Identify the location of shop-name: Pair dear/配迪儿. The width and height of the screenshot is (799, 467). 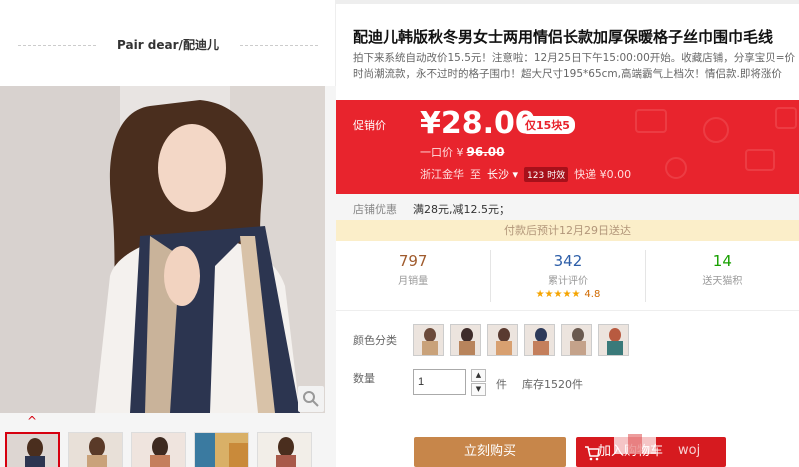
(168, 44).